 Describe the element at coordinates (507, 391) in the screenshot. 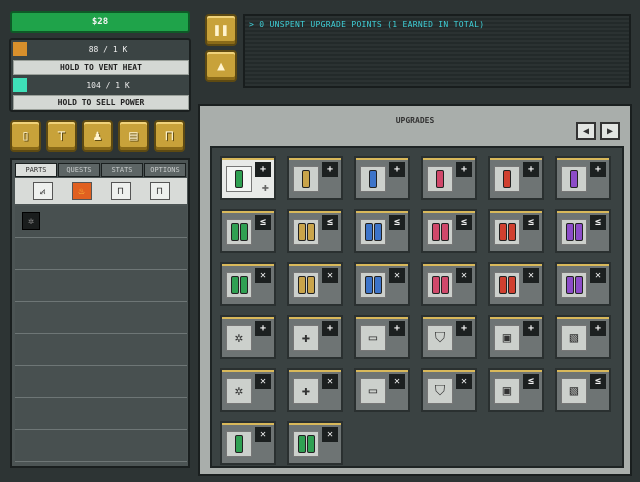

I see `component-icon: ▣` at that location.